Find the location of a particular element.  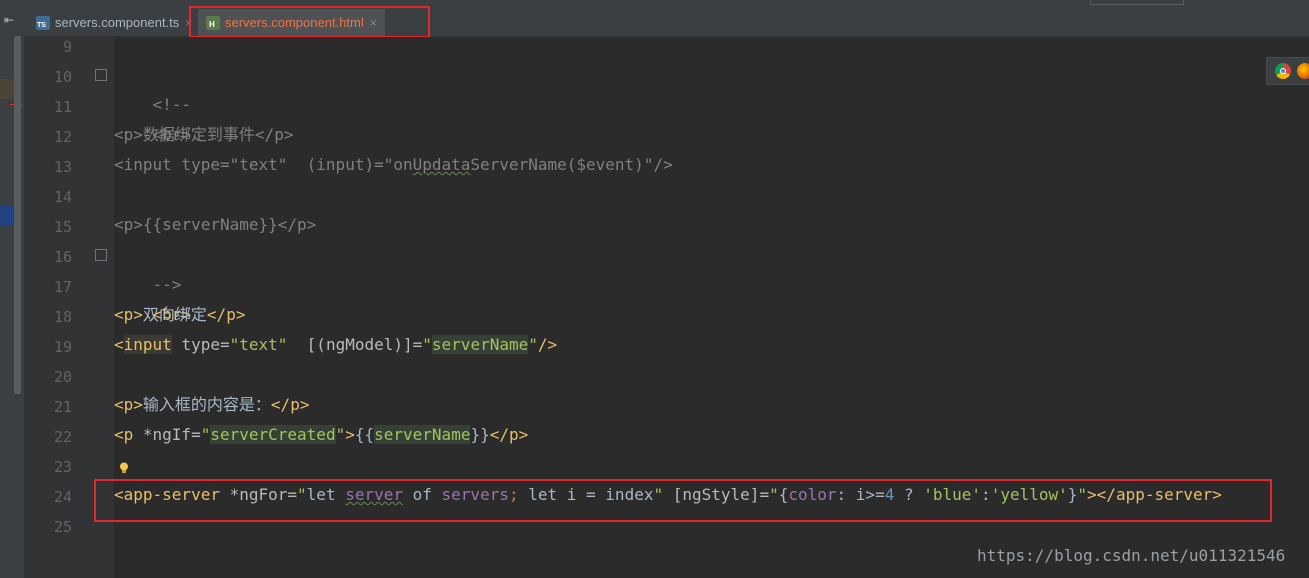

collapse-panel-icon: ⇤ is located at coordinates (9, 20).